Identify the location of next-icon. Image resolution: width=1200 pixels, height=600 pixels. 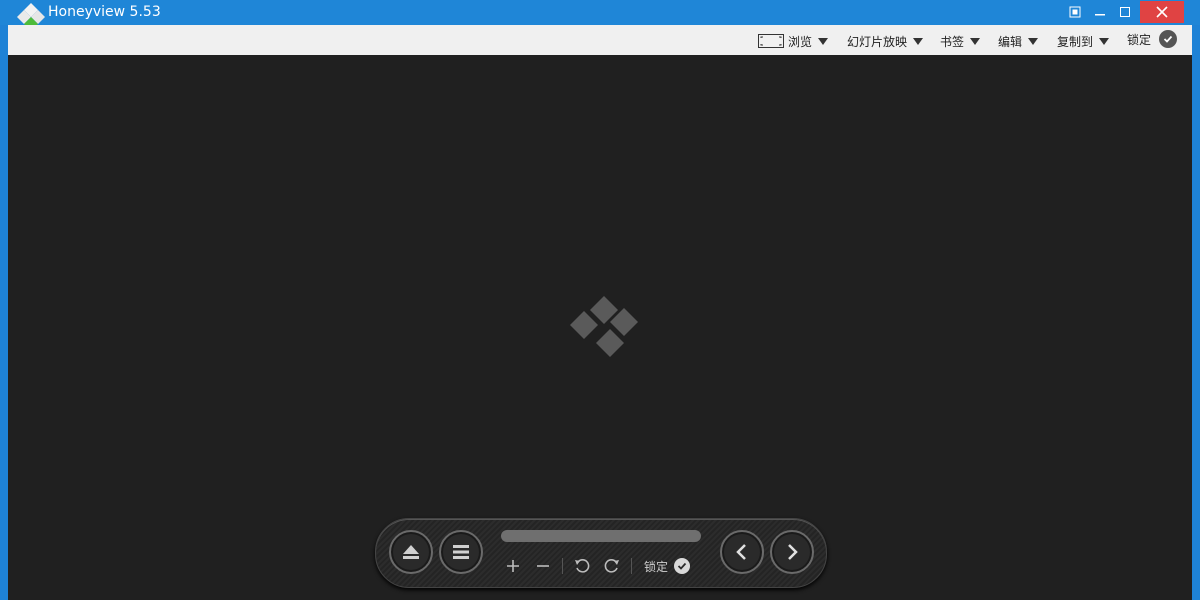
(793, 552).